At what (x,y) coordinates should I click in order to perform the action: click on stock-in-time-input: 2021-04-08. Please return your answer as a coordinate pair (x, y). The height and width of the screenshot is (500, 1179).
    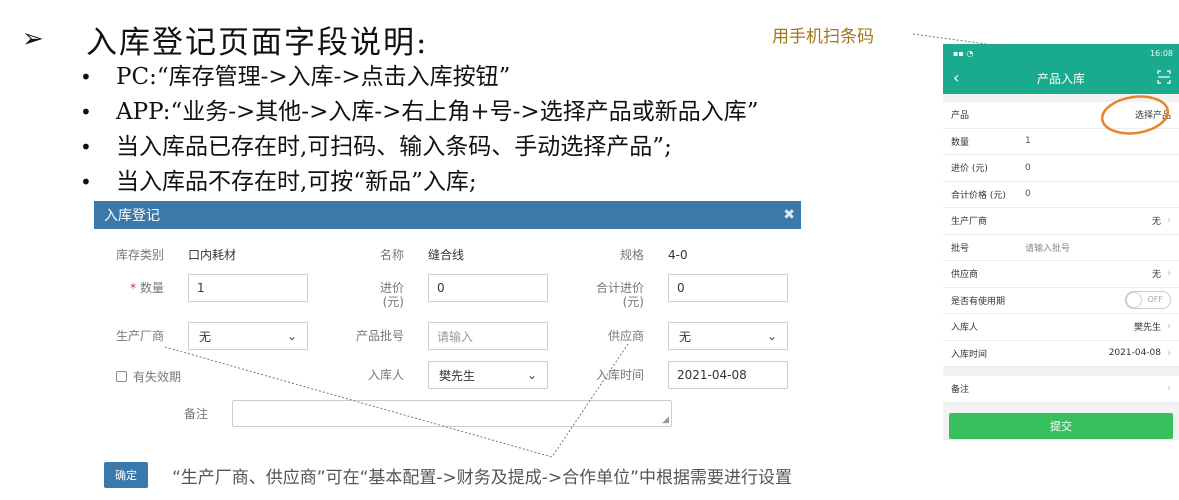
    Looking at the image, I should click on (728, 375).